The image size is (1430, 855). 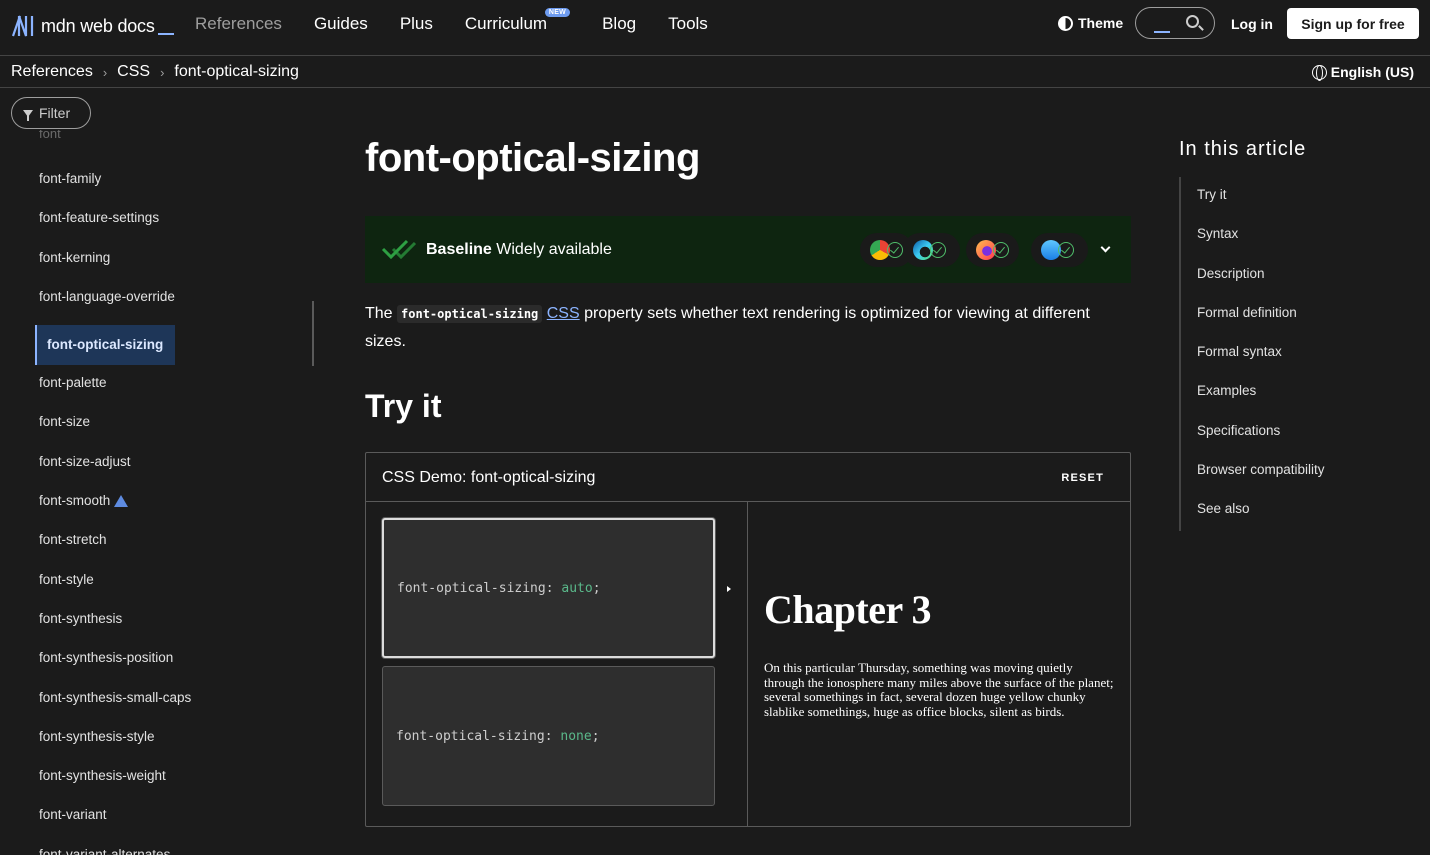 I want to click on filter-label: Filter, so click(x=55, y=113).